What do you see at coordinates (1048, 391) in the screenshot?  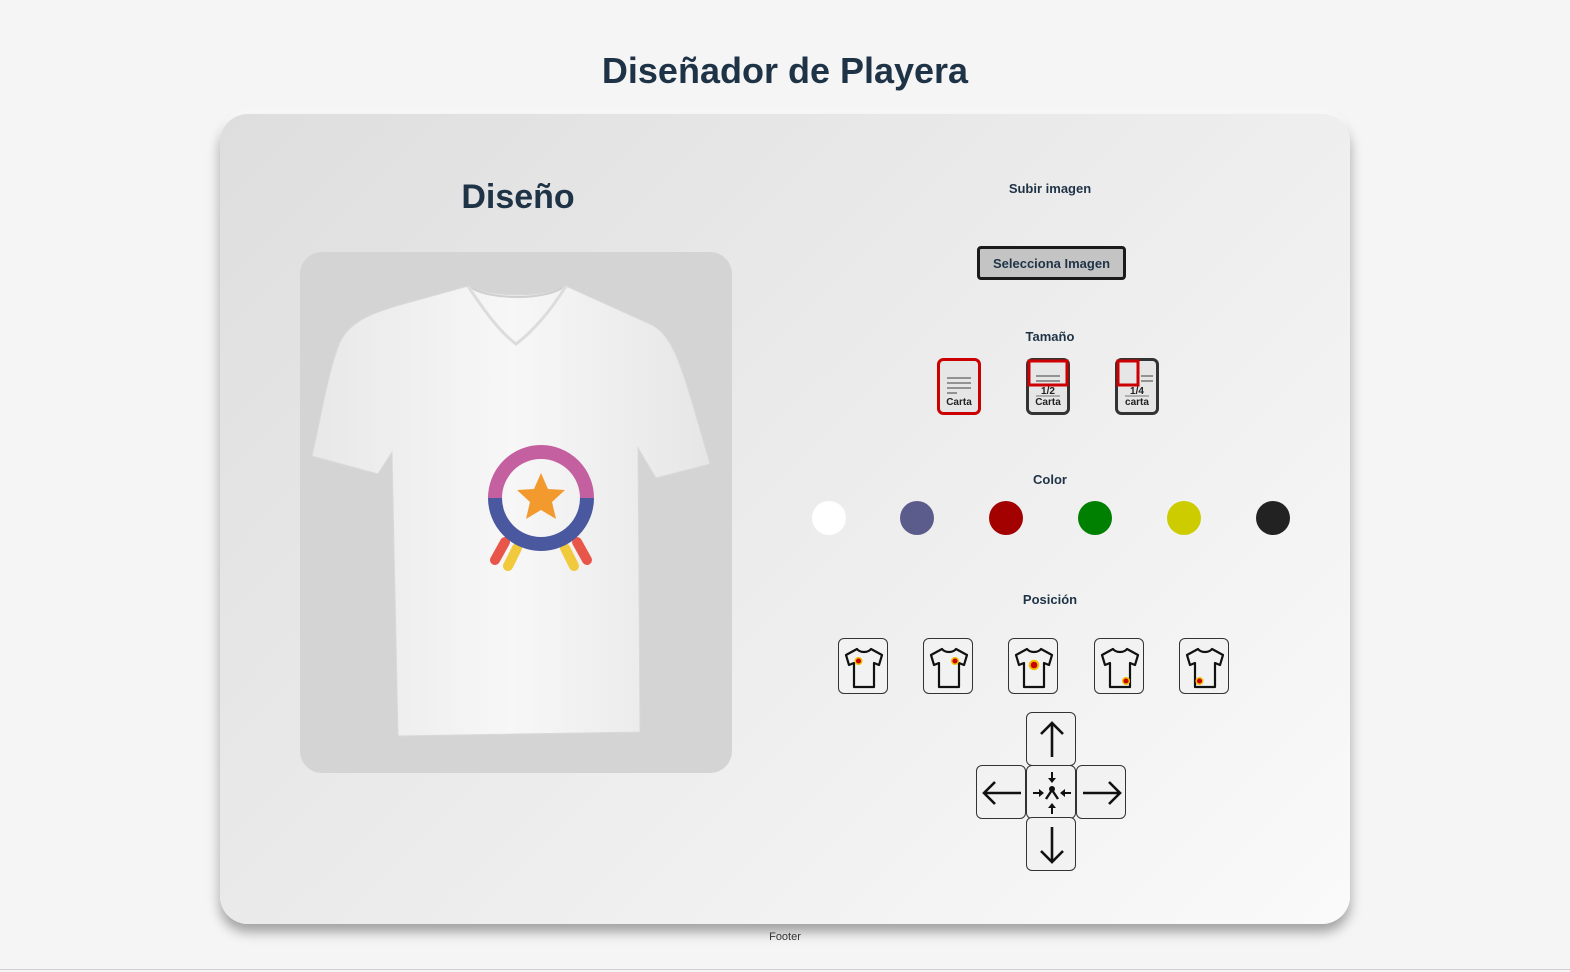 I see `size-option-fraction: 1/2` at bounding box center [1048, 391].